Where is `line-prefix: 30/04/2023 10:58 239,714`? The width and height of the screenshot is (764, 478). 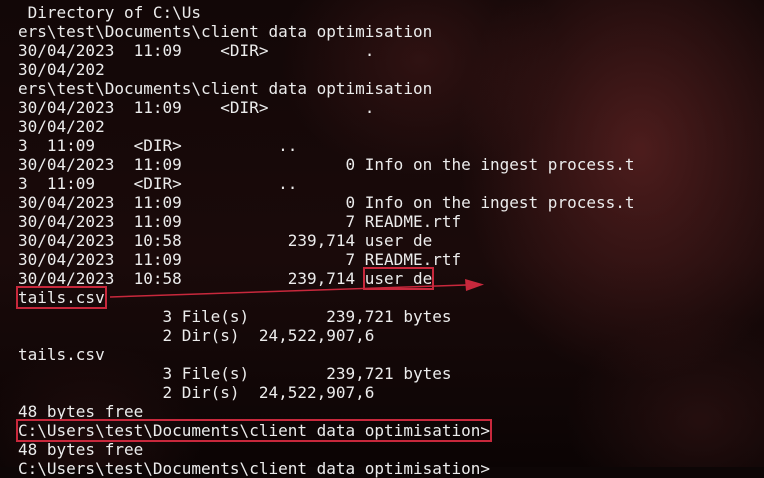
line-prefix: 30/04/2023 10:58 239,714 is located at coordinates (191, 278).